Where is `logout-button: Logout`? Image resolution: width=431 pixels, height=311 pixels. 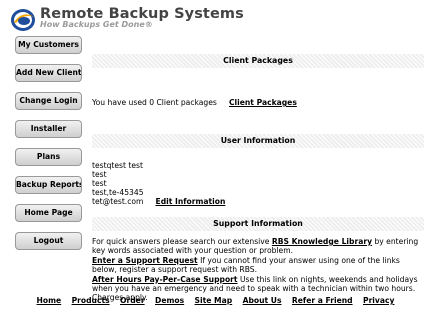 logout-button: Logout is located at coordinates (48, 241).